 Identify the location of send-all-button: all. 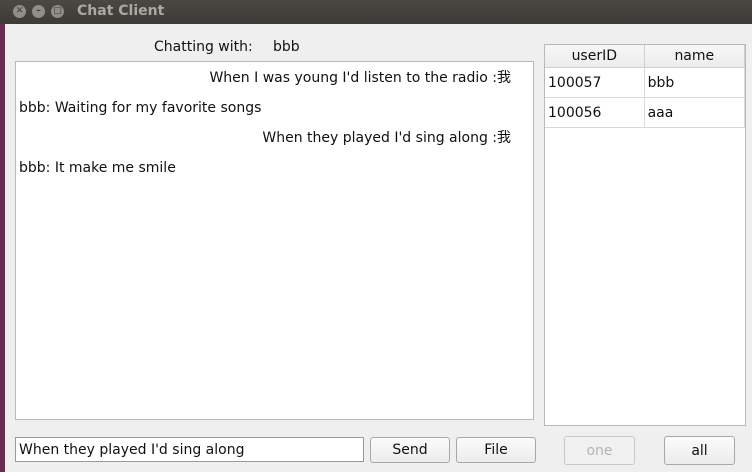
(699, 450).